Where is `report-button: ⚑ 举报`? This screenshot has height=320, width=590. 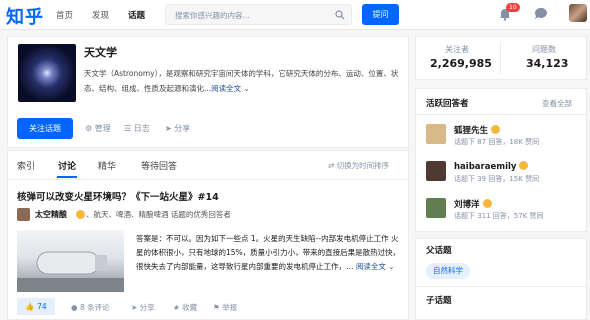 report-button: ⚑ 举报 is located at coordinates (225, 307).